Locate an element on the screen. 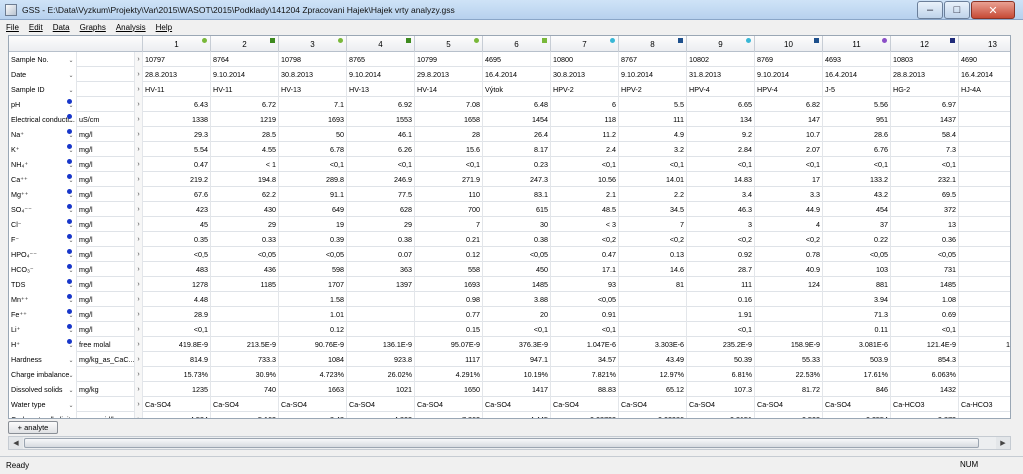 This screenshot has width=1023, height=474. data-cell: 0.3151 is located at coordinates (721, 415).